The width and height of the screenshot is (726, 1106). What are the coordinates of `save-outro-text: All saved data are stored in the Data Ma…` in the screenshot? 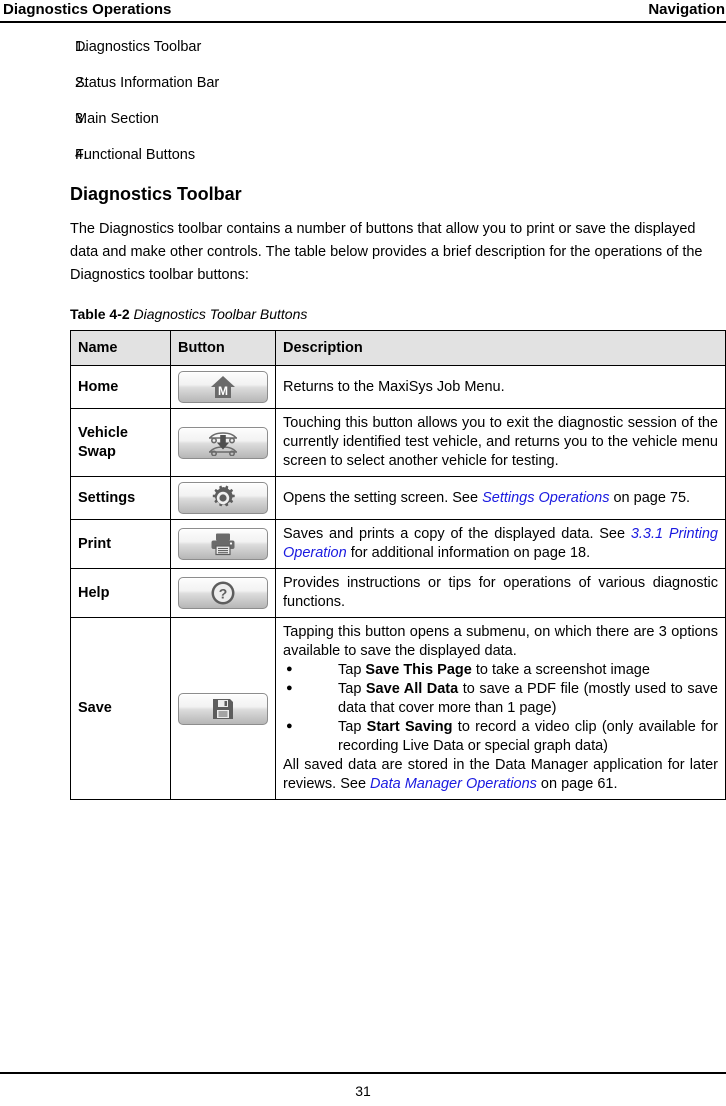 It's located at (500, 775).